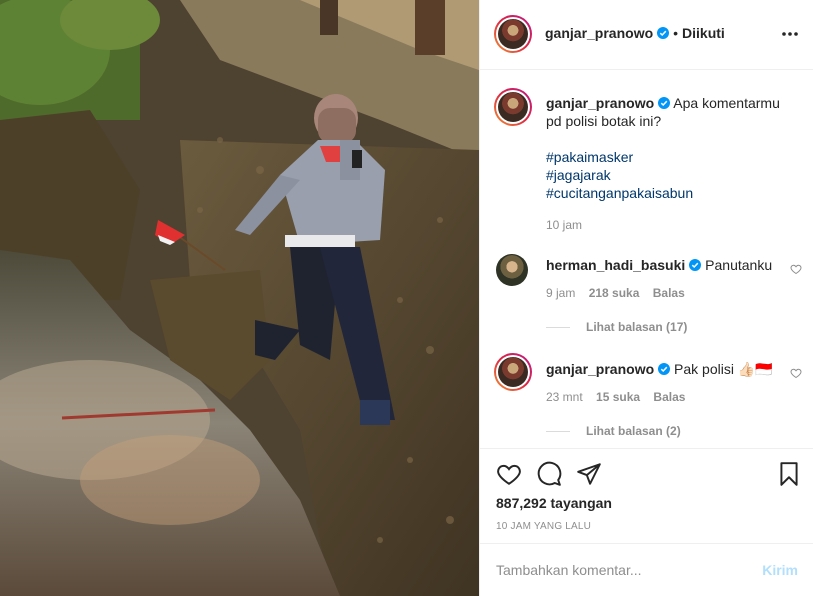 This screenshot has height=596, width=813. What do you see at coordinates (723, 369) in the screenshot?
I see `comment-text: Pak polisi 👍🏻🇮🇩` at bounding box center [723, 369].